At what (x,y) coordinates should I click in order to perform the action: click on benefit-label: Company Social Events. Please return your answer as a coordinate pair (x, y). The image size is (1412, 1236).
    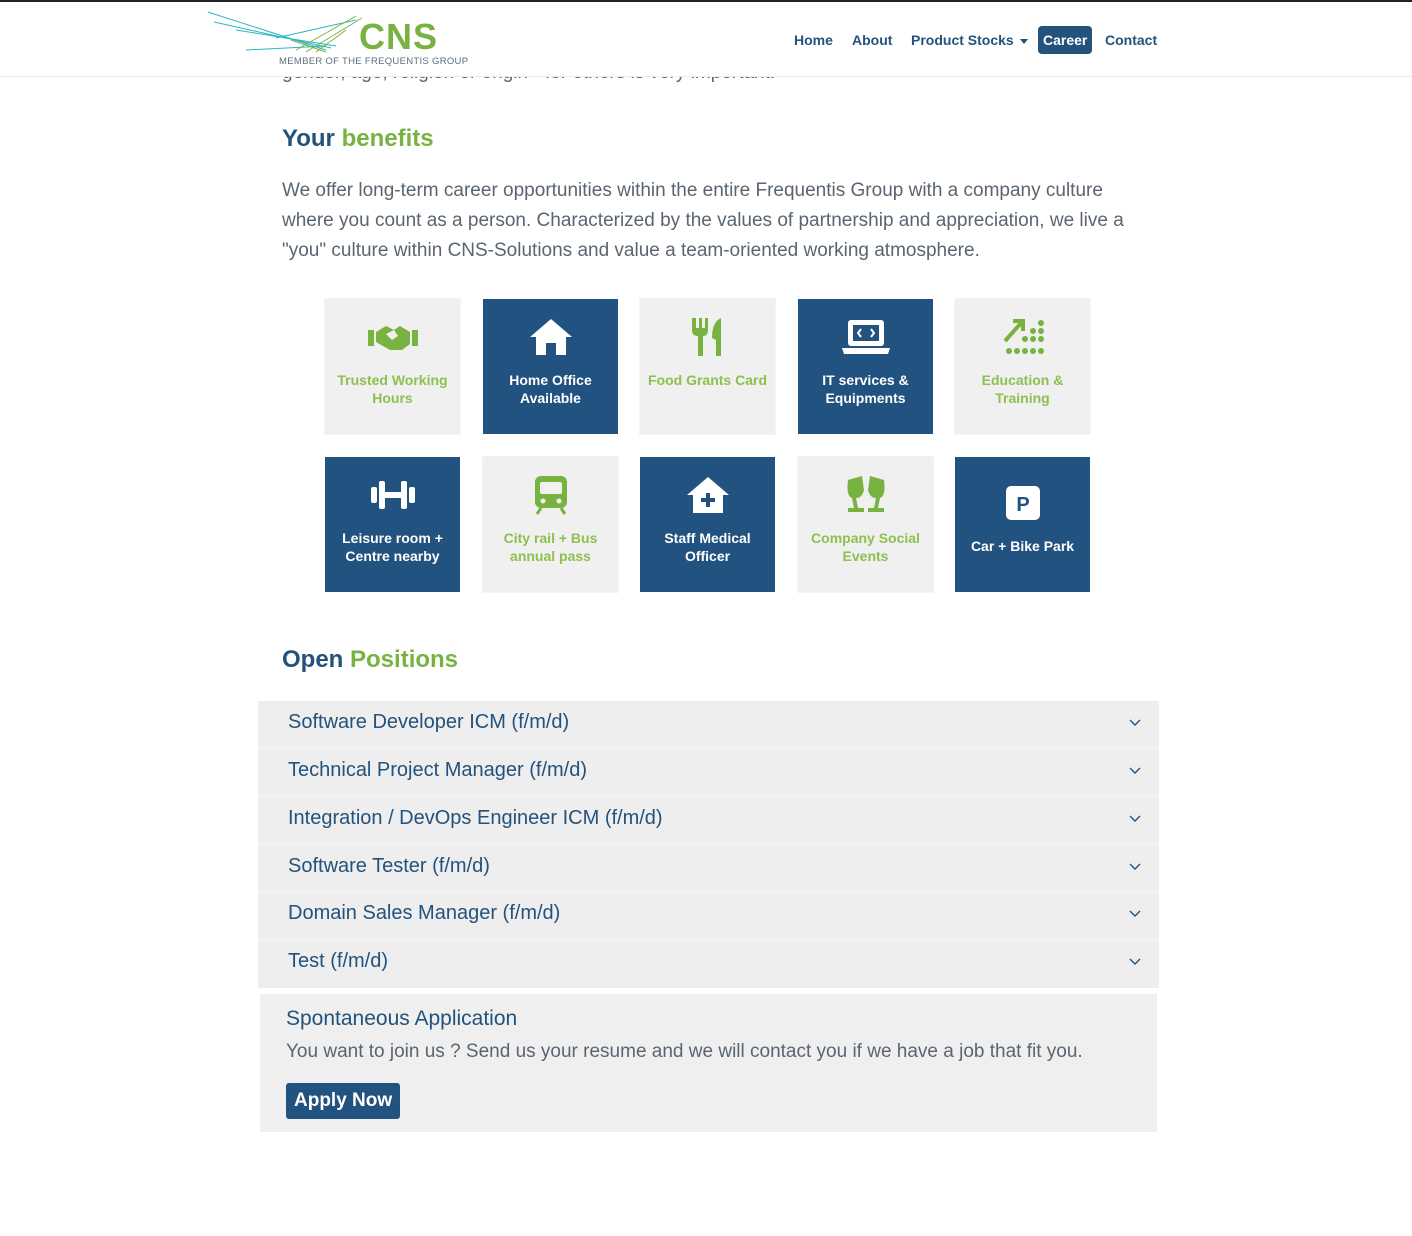
    Looking at the image, I should click on (865, 547).